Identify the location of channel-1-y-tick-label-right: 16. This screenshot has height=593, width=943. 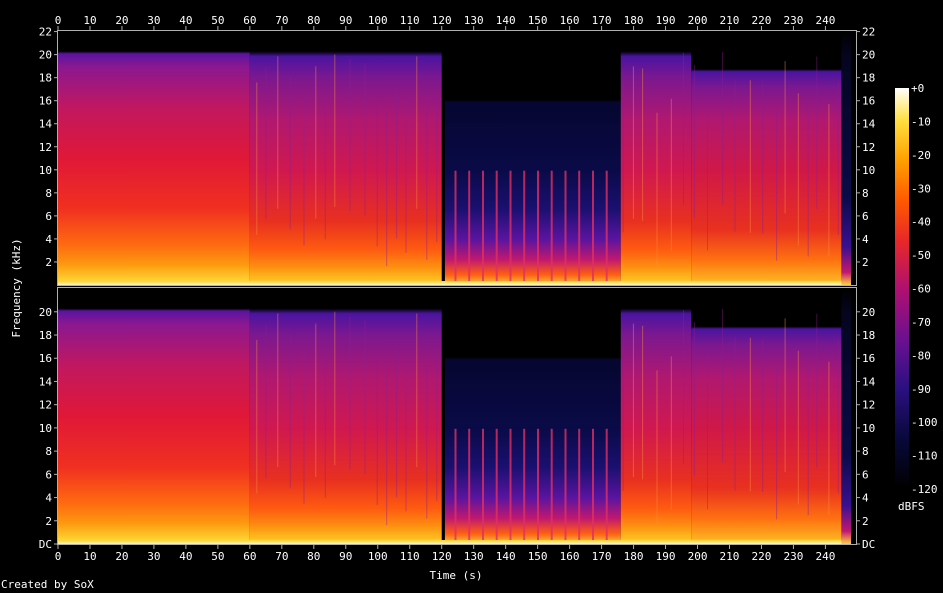
(868, 101).